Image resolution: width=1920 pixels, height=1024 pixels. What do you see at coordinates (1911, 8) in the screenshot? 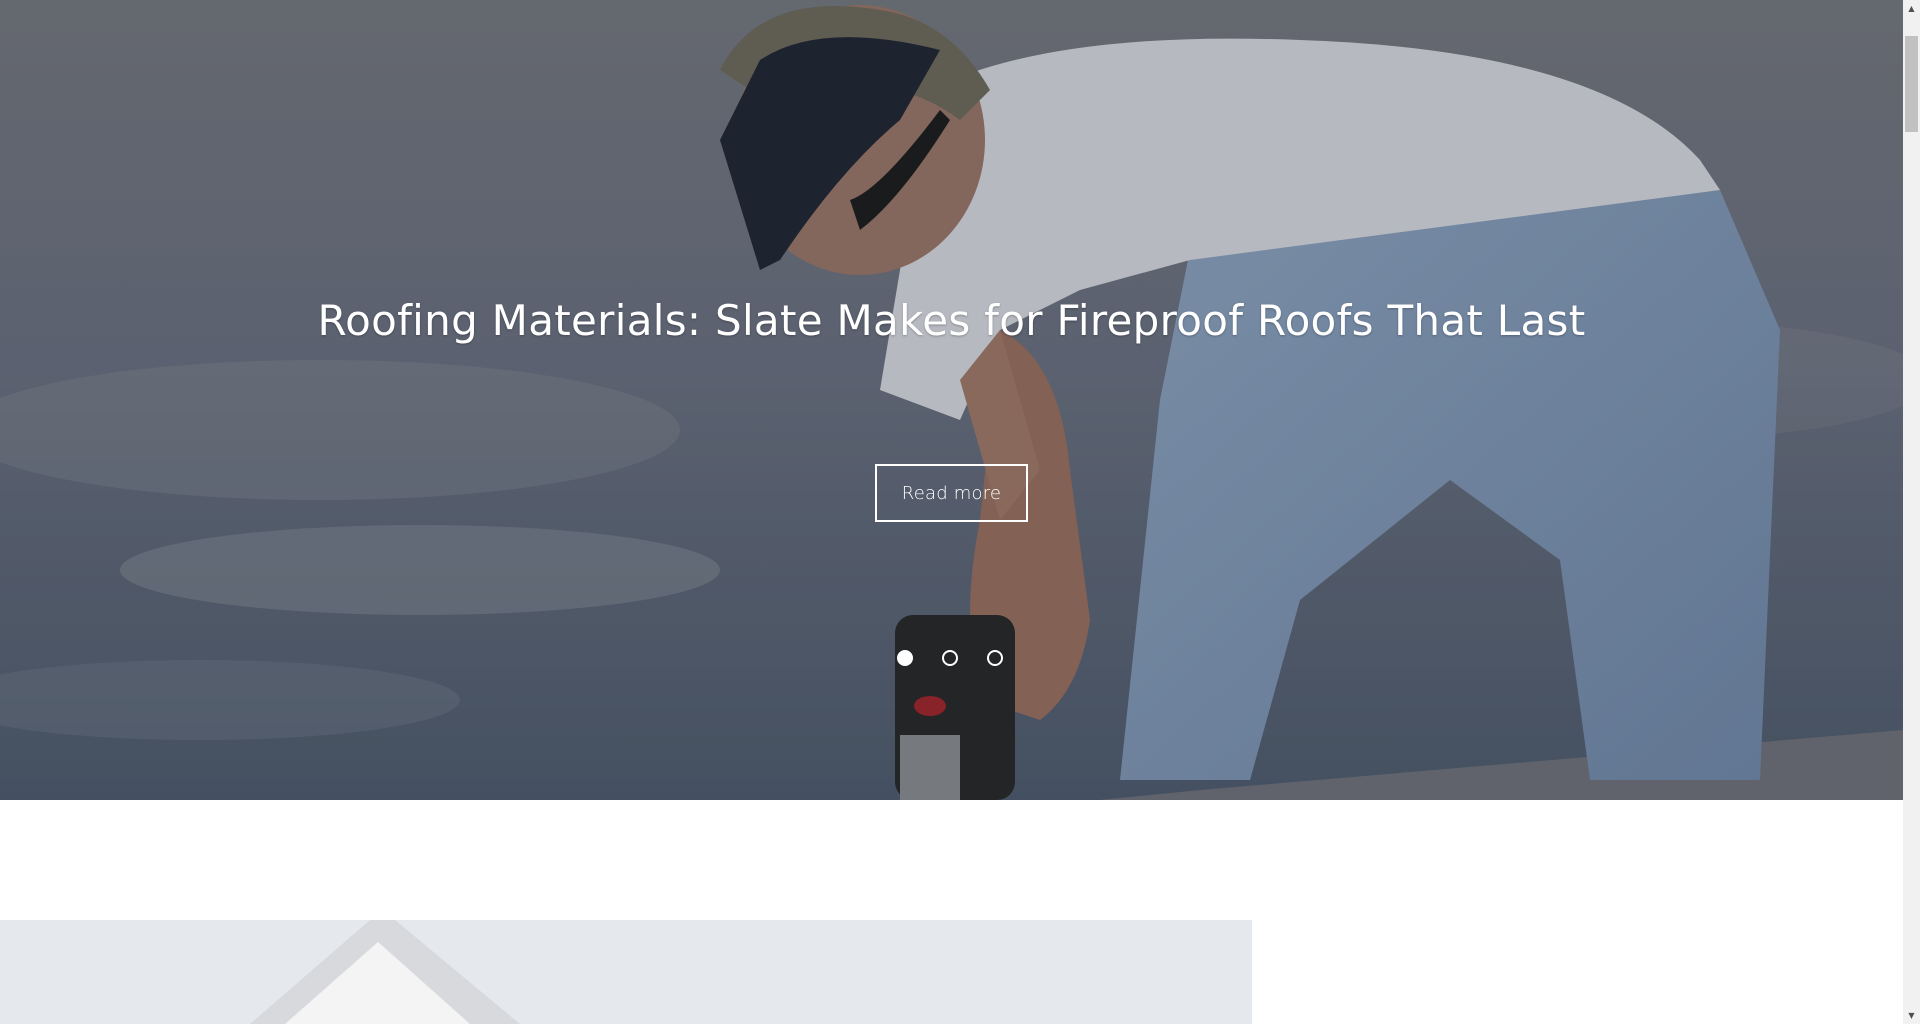
I see `scroll-up-icon: ▲` at bounding box center [1911, 8].